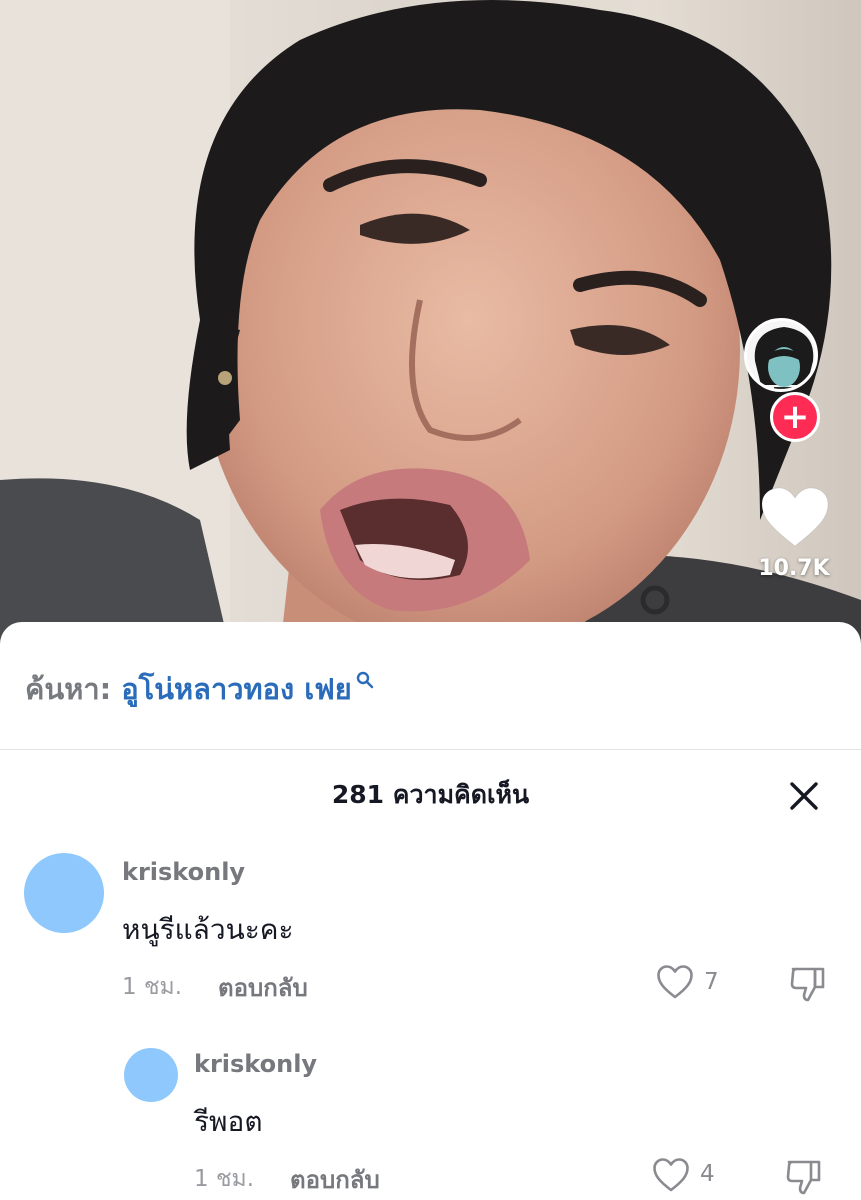 The height and width of the screenshot is (1200, 861). Describe the element at coordinates (208, 929) in the screenshot. I see `comment-text: หนูรีแล้วนะคะ` at that location.